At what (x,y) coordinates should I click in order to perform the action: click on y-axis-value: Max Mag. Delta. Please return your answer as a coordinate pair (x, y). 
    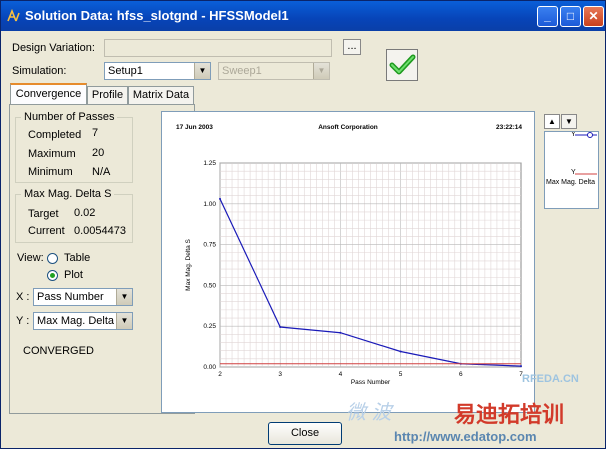
    Looking at the image, I should click on (76, 321).